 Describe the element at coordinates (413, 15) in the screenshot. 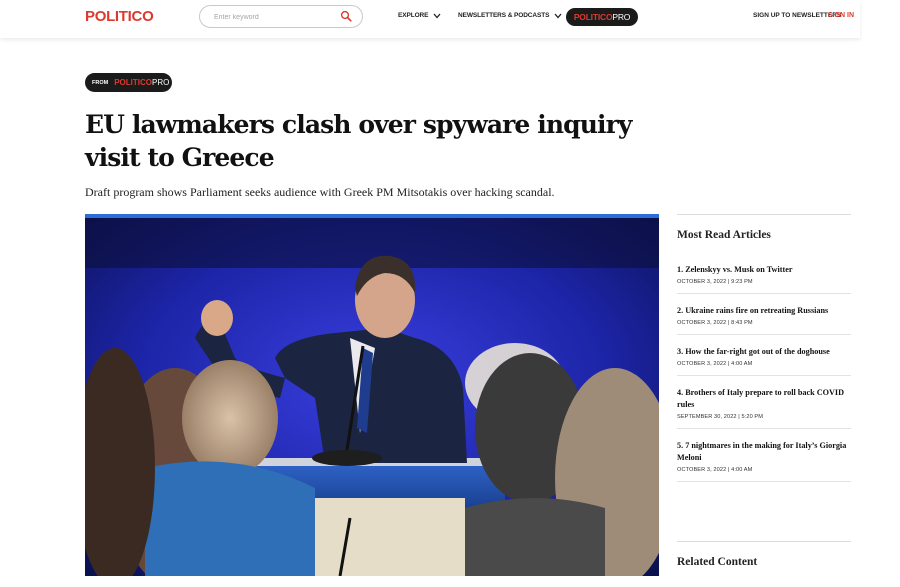

I see `nav-explore-label: EXPLORE` at that location.